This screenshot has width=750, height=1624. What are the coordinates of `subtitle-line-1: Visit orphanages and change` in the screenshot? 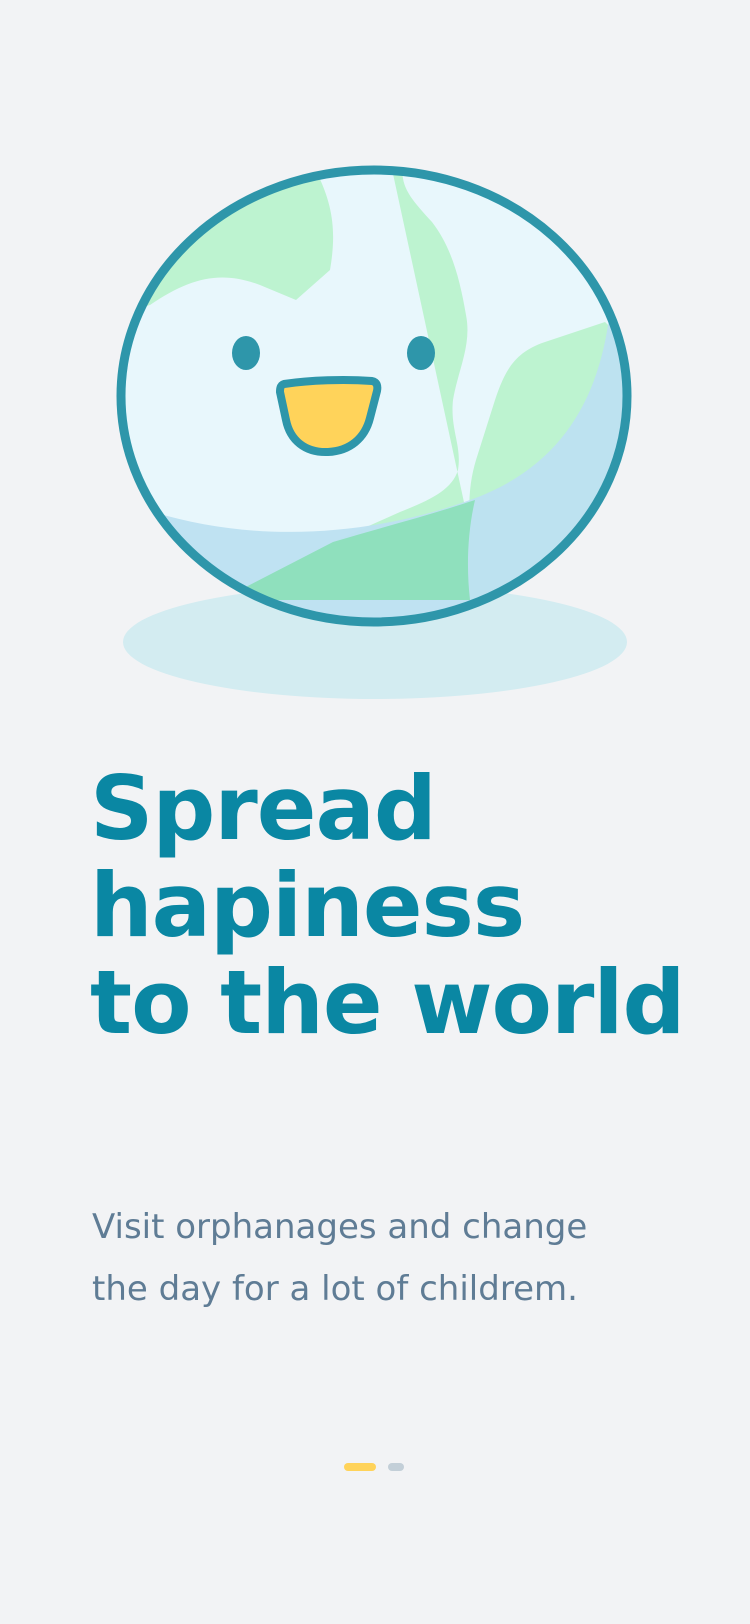 It's located at (340, 1227).